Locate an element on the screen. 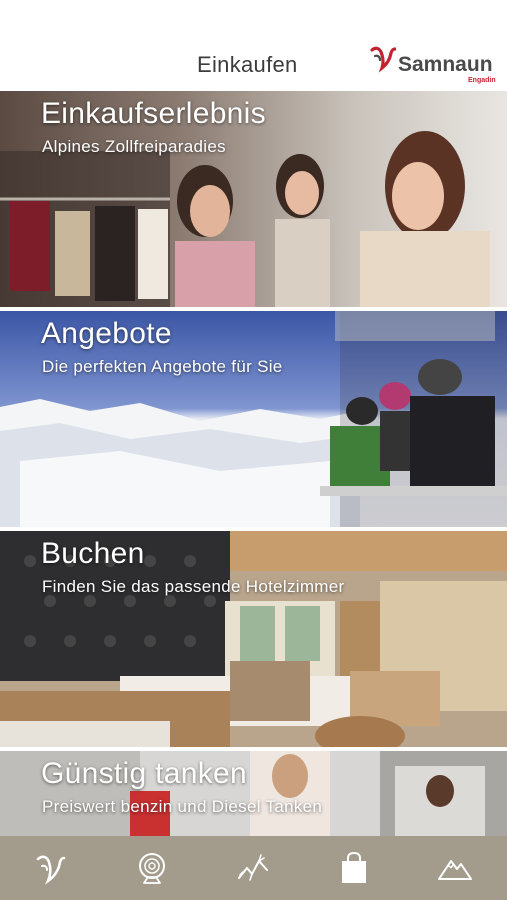 The height and width of the screenshot is (900, 507). bottom-tab-bar is located at coordinates (253, 868).